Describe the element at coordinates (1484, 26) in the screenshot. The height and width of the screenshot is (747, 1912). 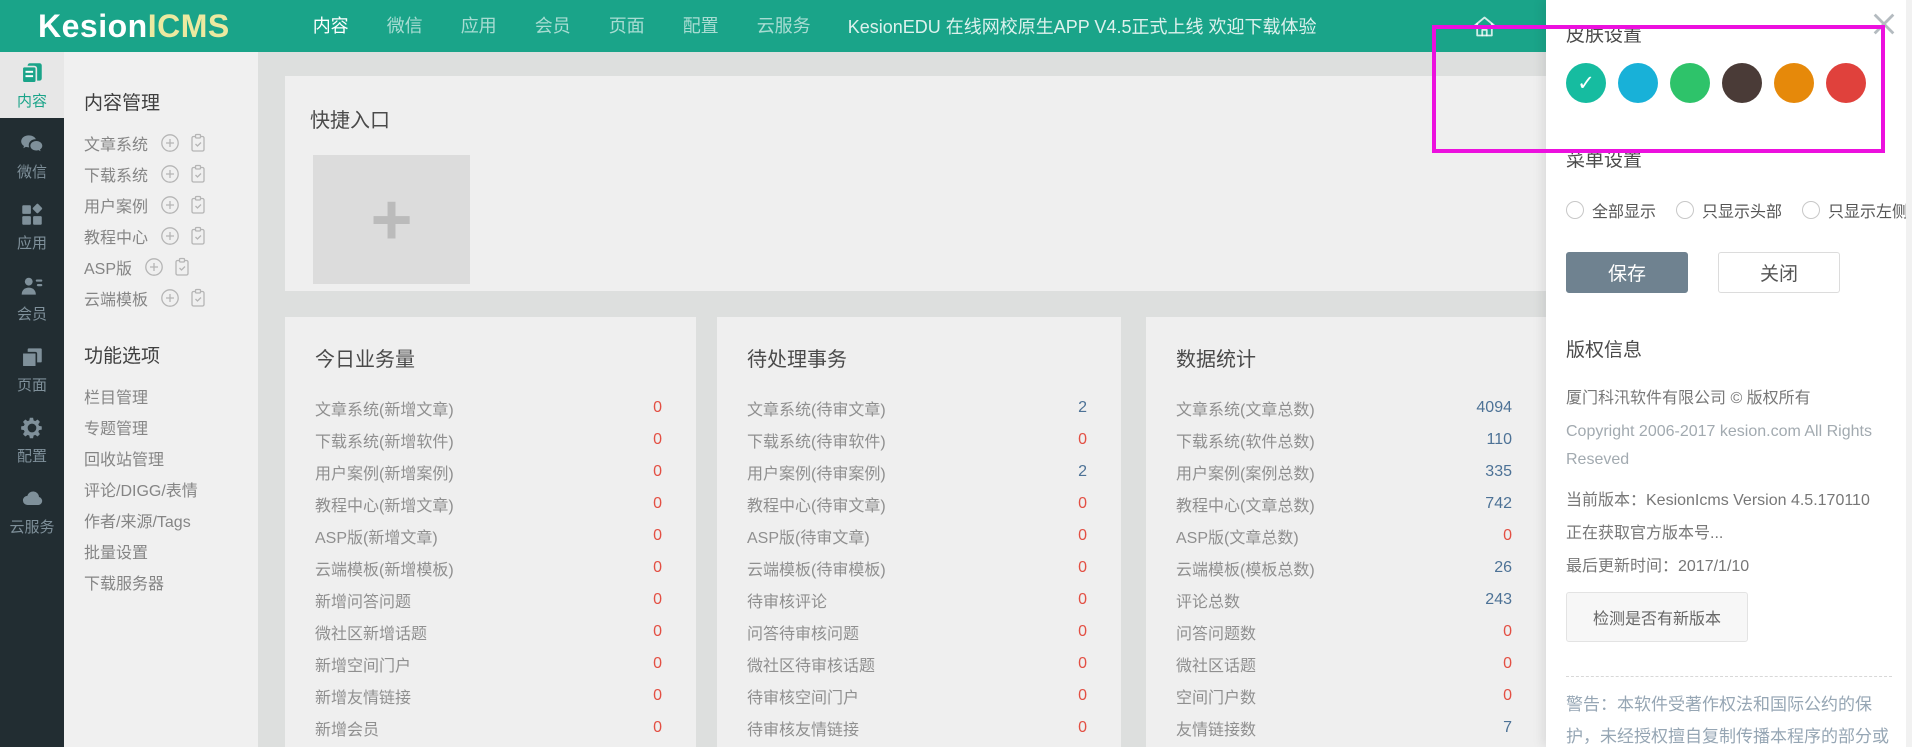
I see `home-icon` at that location.